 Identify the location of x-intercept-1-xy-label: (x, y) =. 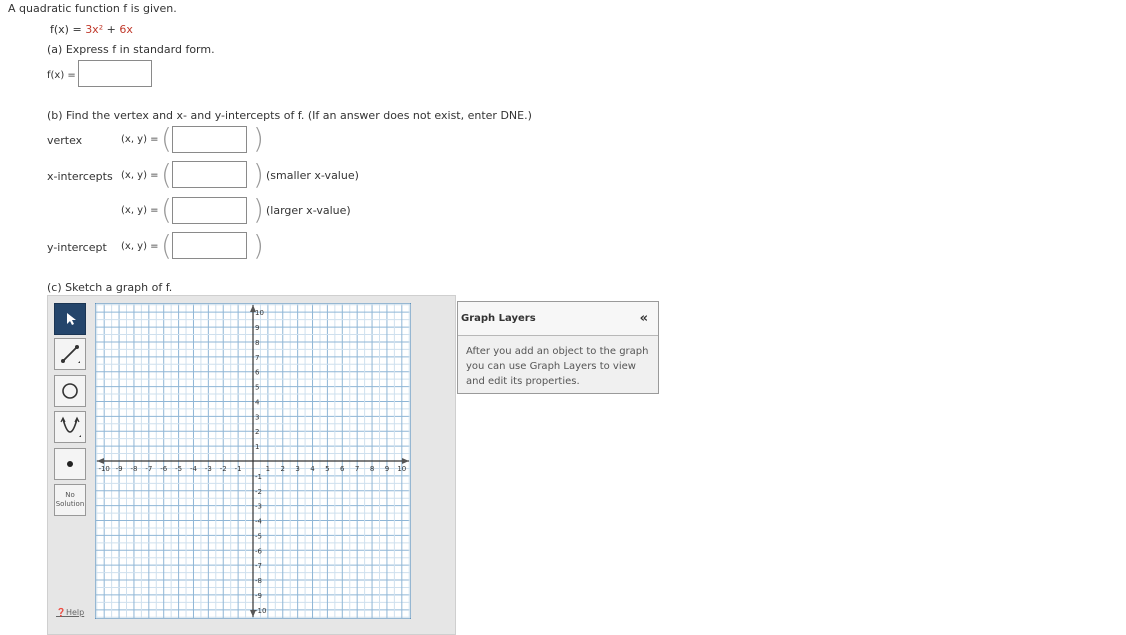
(140, 175).